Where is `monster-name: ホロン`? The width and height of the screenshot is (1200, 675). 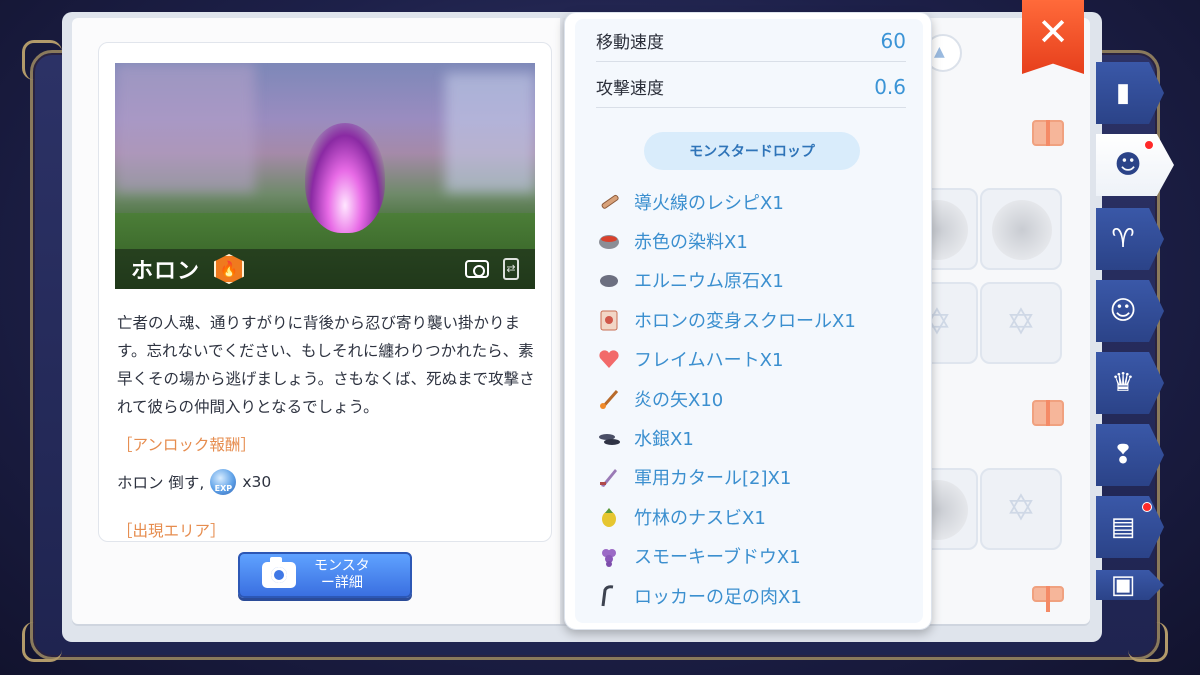
monster-name: ホロン is located at coordinates (166, 271).